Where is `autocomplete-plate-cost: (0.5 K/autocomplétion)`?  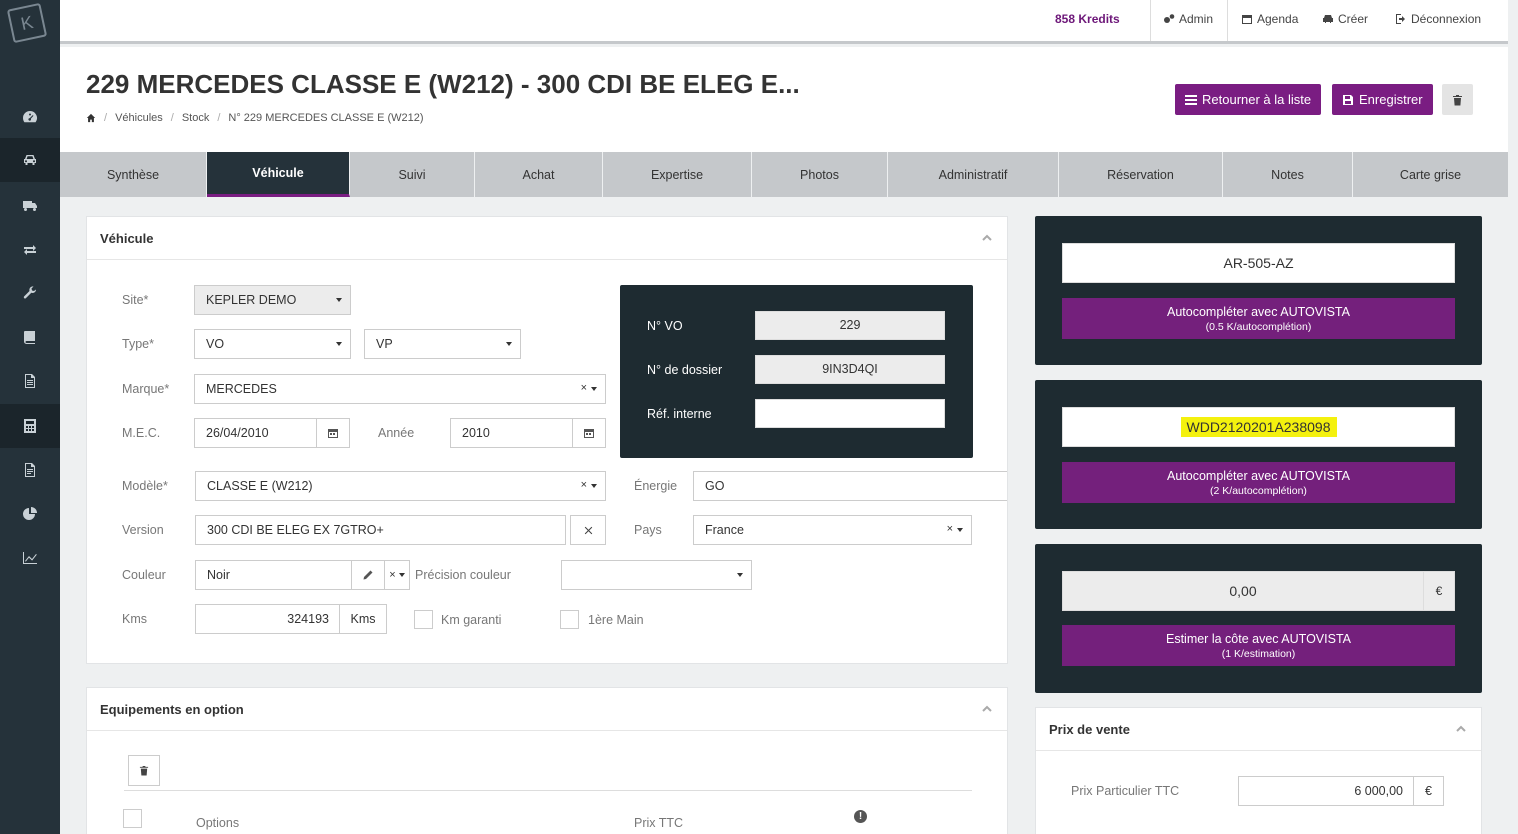 autocomplete-plate-cost: (0.5 K/autocomplétion) is located at coordinates (1258, 327).